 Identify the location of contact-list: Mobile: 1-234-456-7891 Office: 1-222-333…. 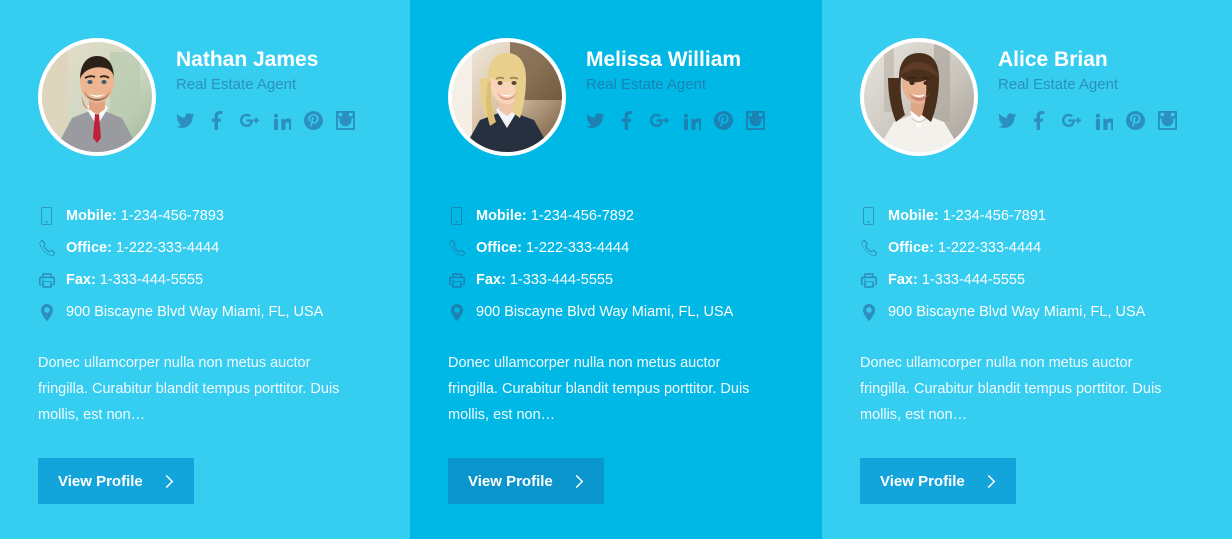
(1027, 264).